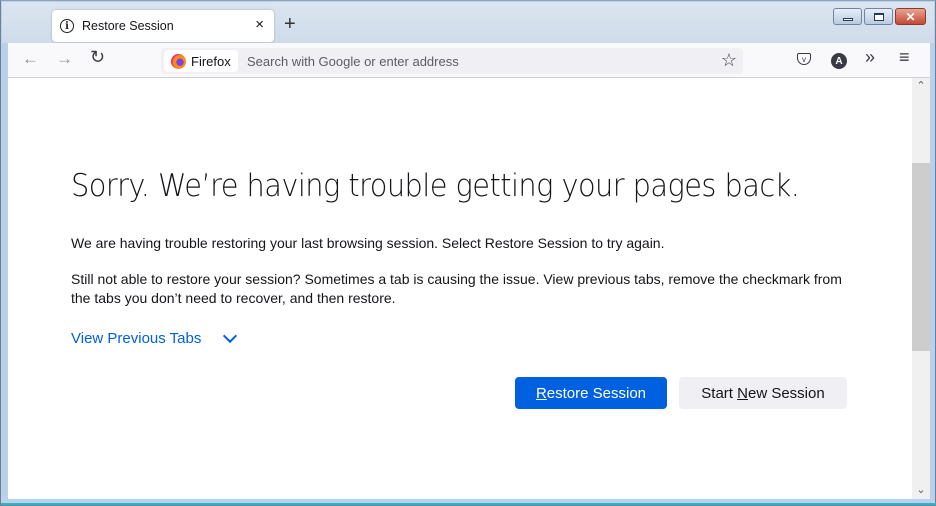 The width and height of the screenshot is (936, 506). Describe the element at coordinates (211, 61) in the screenshot. I see `identity-label: Firefox` at that location.